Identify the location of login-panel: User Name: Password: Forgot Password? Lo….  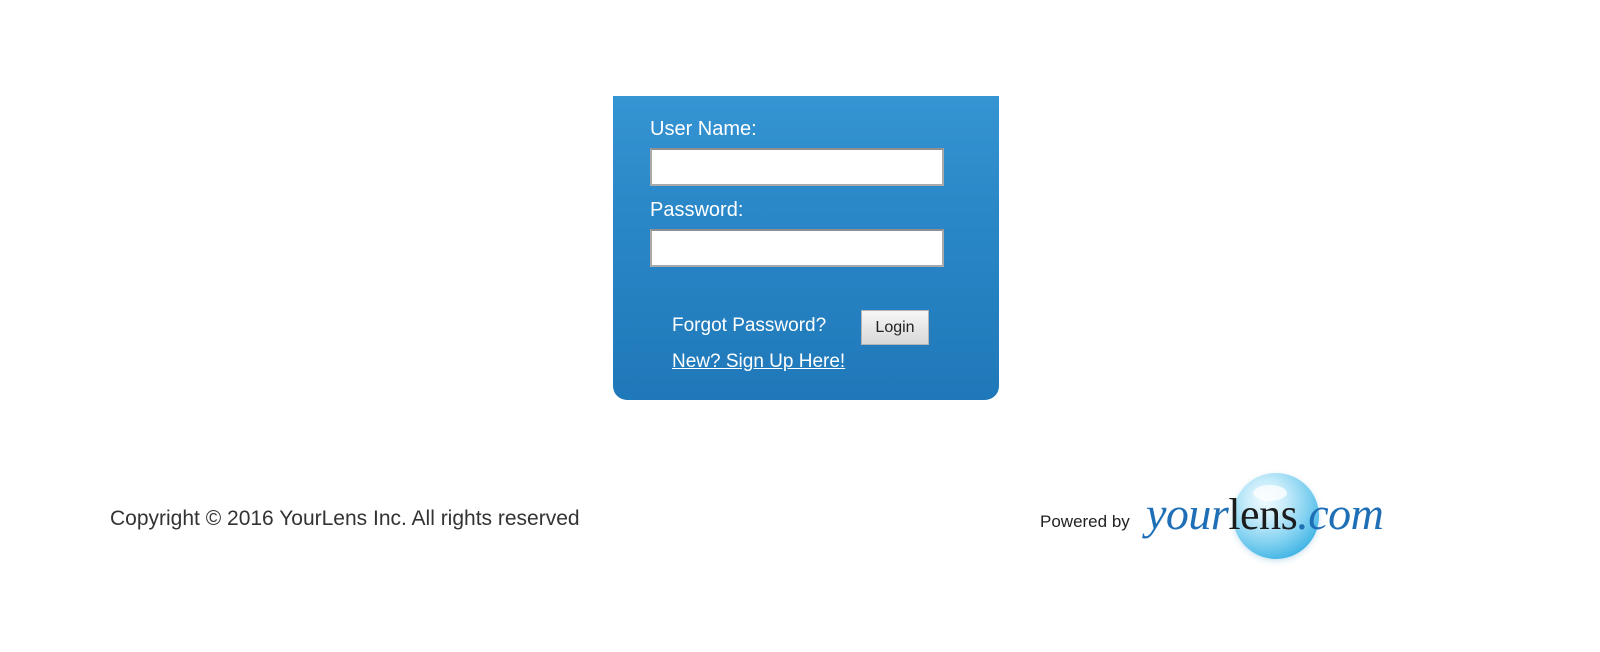
(806, 248).